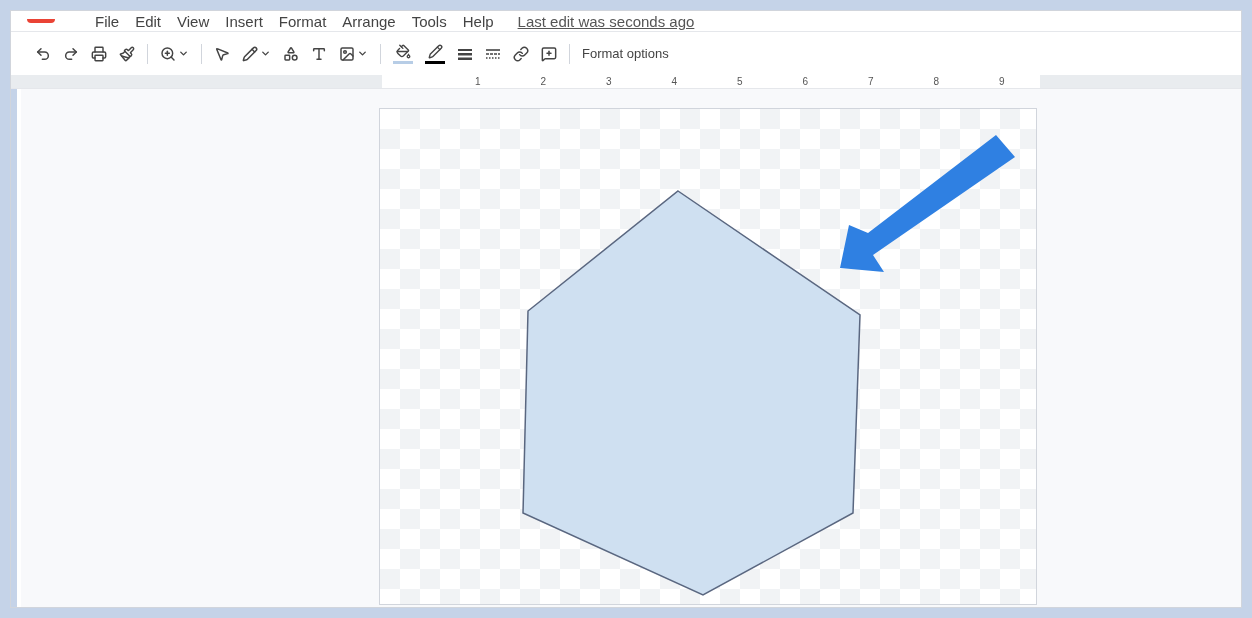 The width and height of the screenshot is (1252, 618). Describe the element at coordinates (606, 21) in the screenshot. I see `last-edit-link: Last edit was seconds ago` at that location.